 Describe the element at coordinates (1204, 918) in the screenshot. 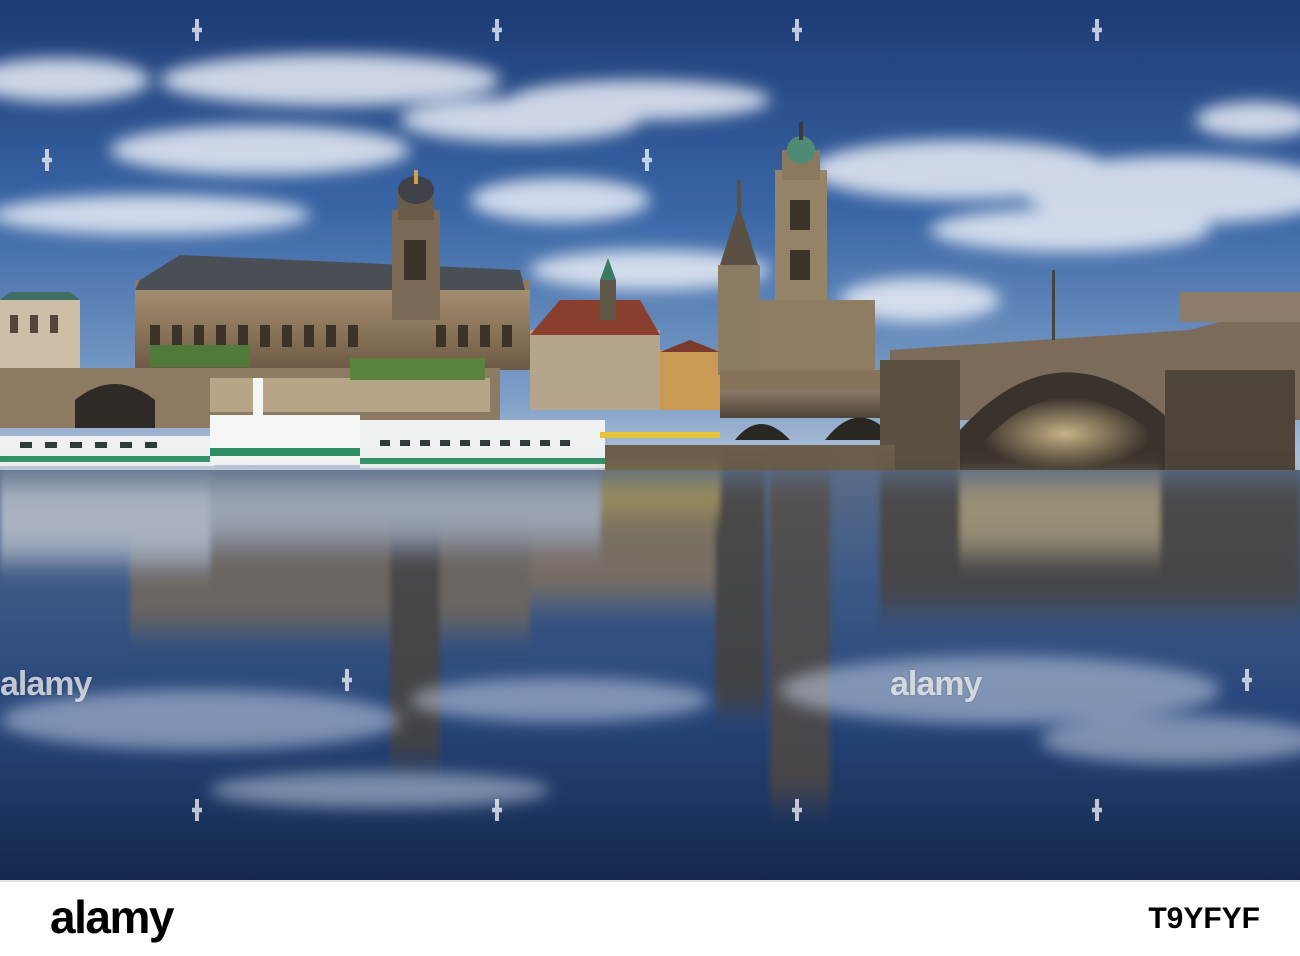

I see `image-code: T9YFYF` at that location.